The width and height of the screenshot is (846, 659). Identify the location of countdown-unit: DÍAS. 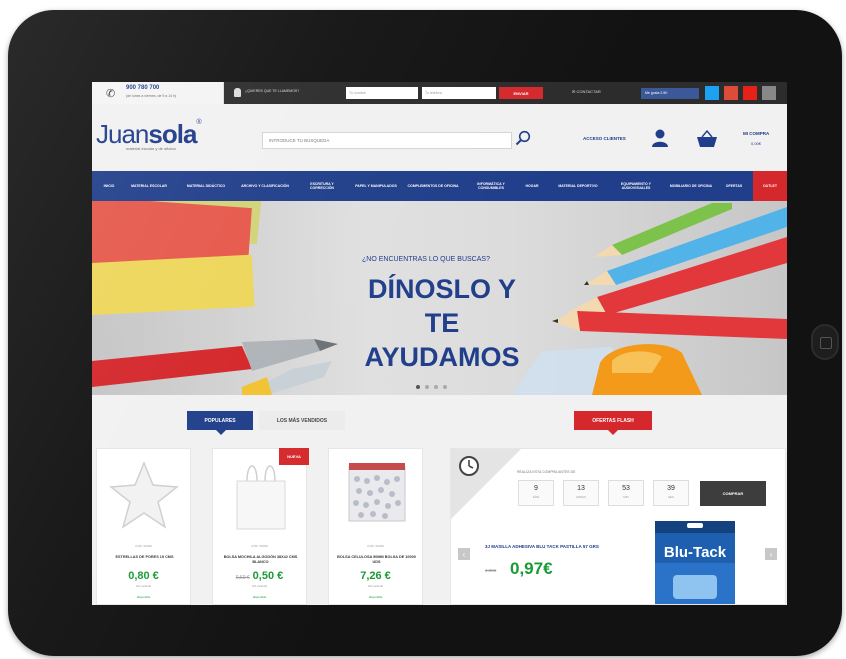
(536, 497).